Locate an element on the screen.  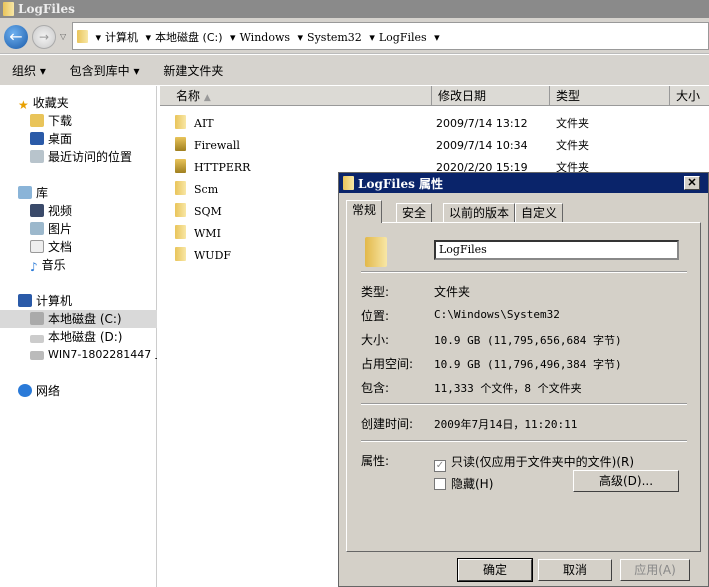
breadcrumb-item: LogFiles is located at coordinates (403, 37).